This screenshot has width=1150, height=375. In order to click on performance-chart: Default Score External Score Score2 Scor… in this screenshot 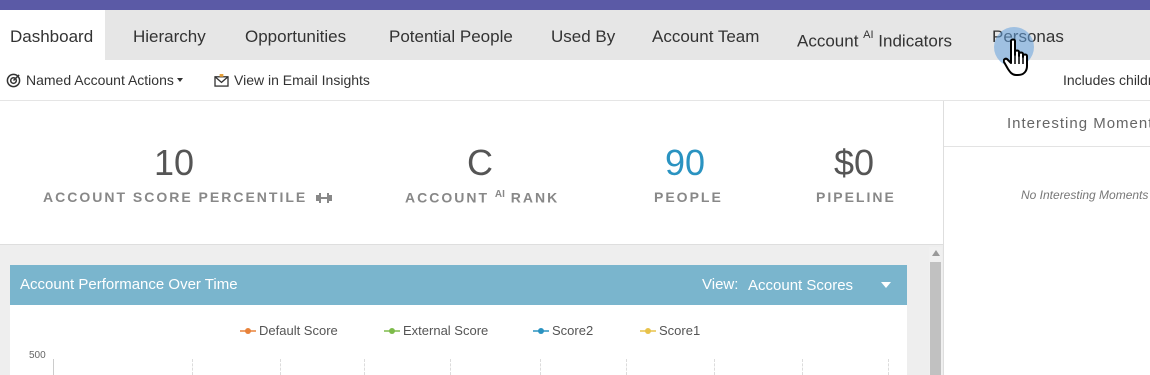, I will do `click(458, 340)`.